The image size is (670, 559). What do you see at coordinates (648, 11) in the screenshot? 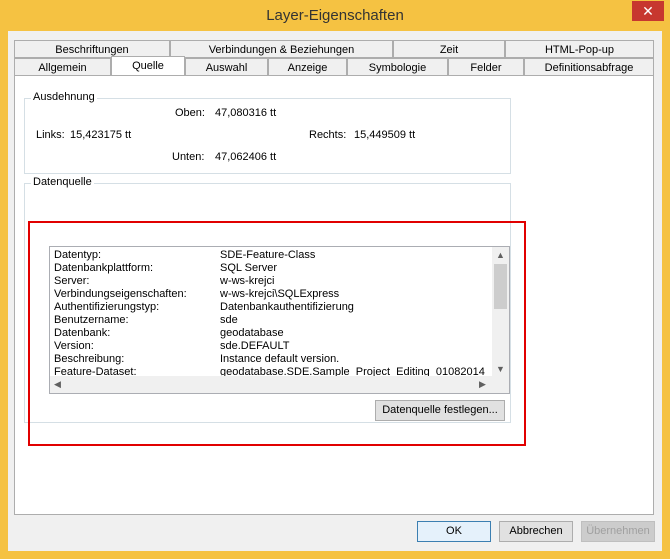
I see `close-button: ✕` at bounding box center [648, 11].